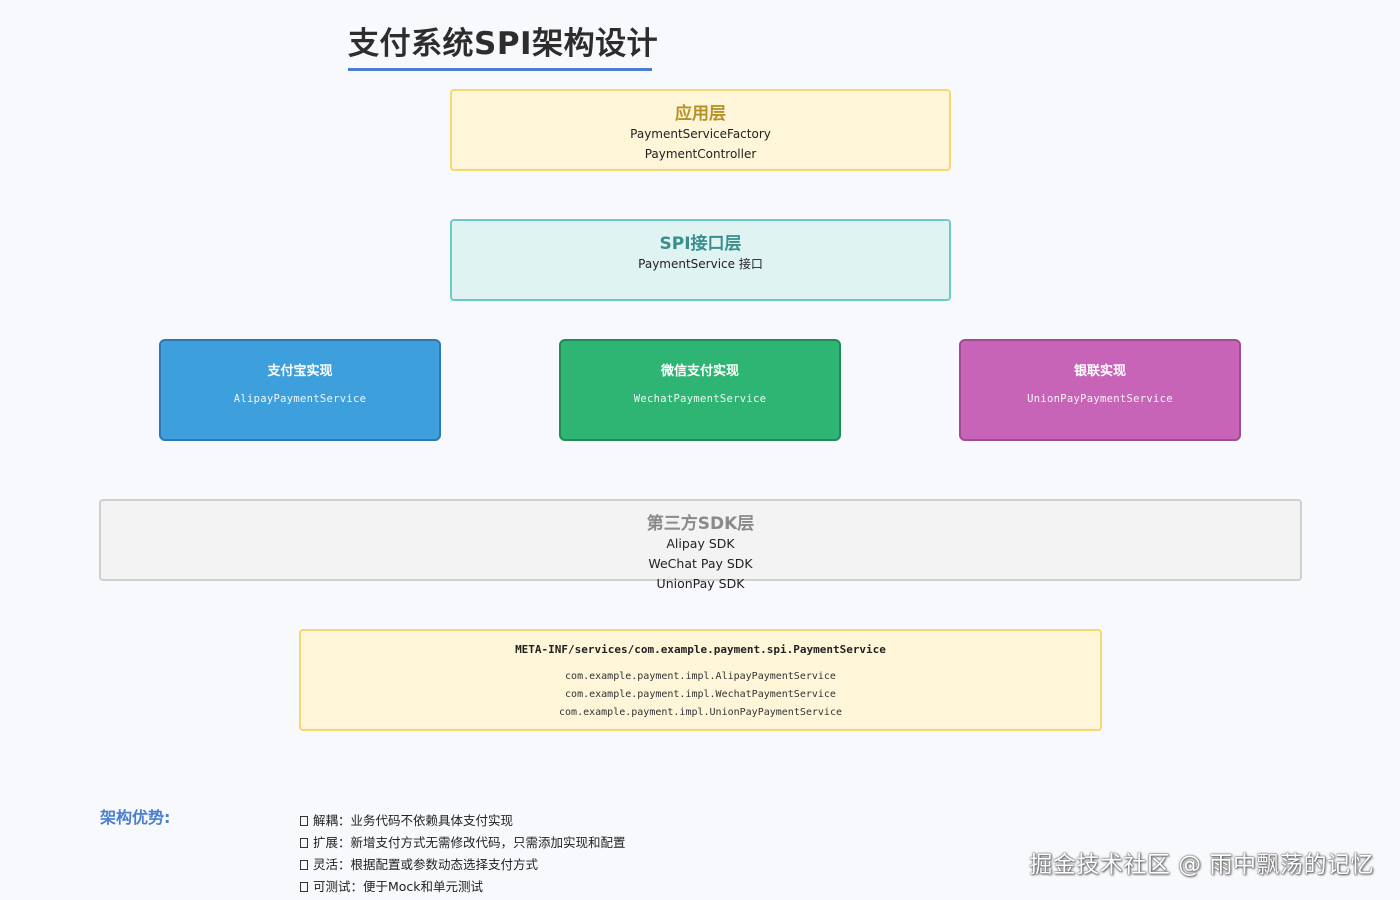  What do you see at coordinates (700, 134) in the screenshot?
I see `app-layer-line: PaymentServiceFactory` at bounding box center [700, 134].